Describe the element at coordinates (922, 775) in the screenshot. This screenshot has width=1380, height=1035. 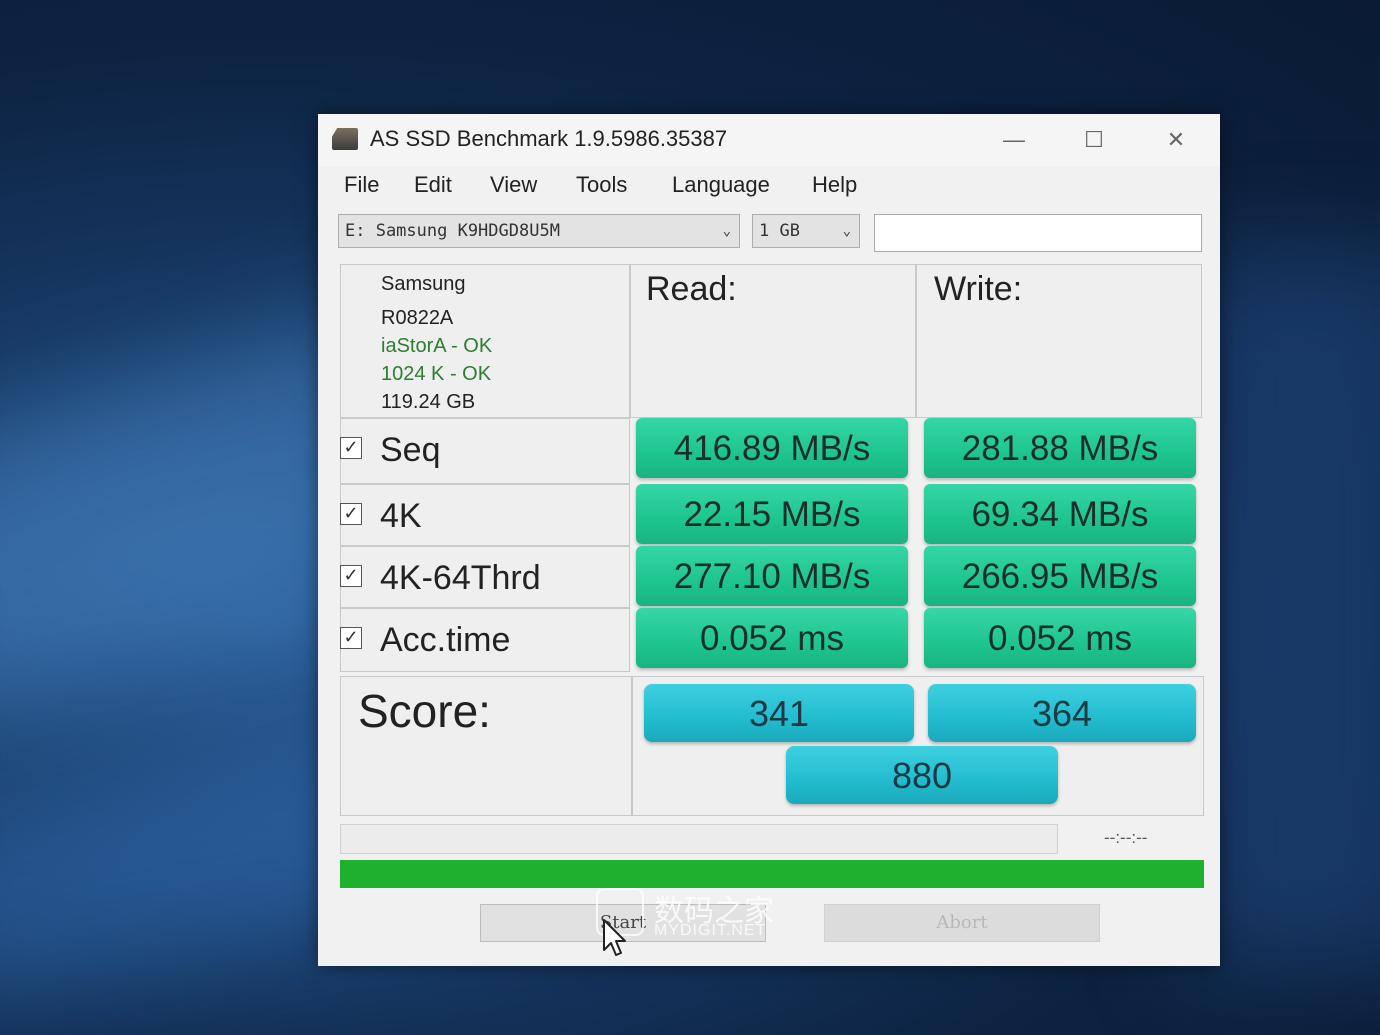
I see `score-total: 880` at that location.